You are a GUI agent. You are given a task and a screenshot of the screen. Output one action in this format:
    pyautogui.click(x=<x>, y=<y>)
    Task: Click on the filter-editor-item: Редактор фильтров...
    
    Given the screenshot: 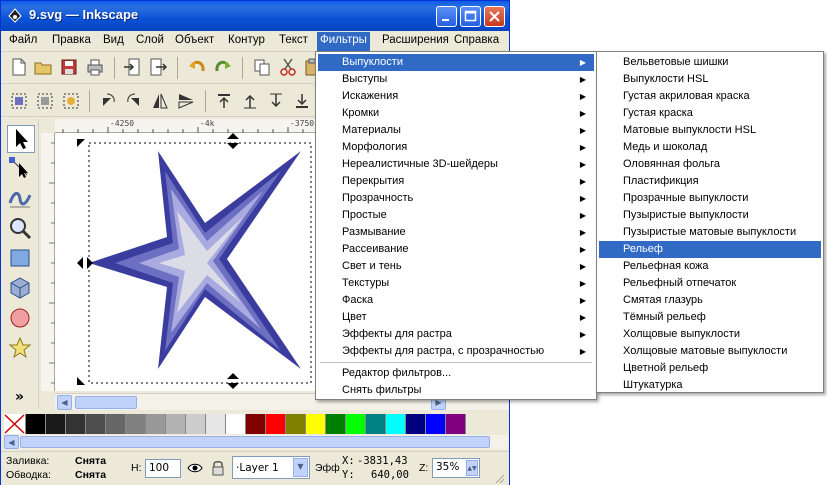 What is the action you would take?
    pyautogui.click(x=456, y=373)
    